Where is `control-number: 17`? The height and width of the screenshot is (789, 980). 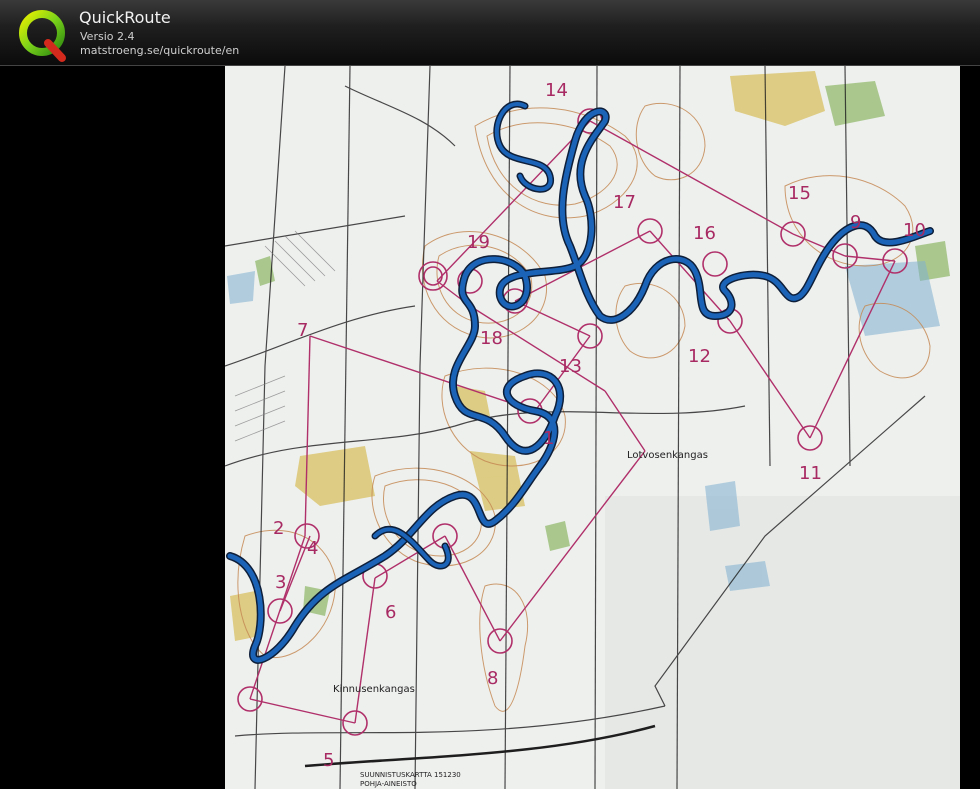
control-number: 17 is located at coordinates (624, 202).